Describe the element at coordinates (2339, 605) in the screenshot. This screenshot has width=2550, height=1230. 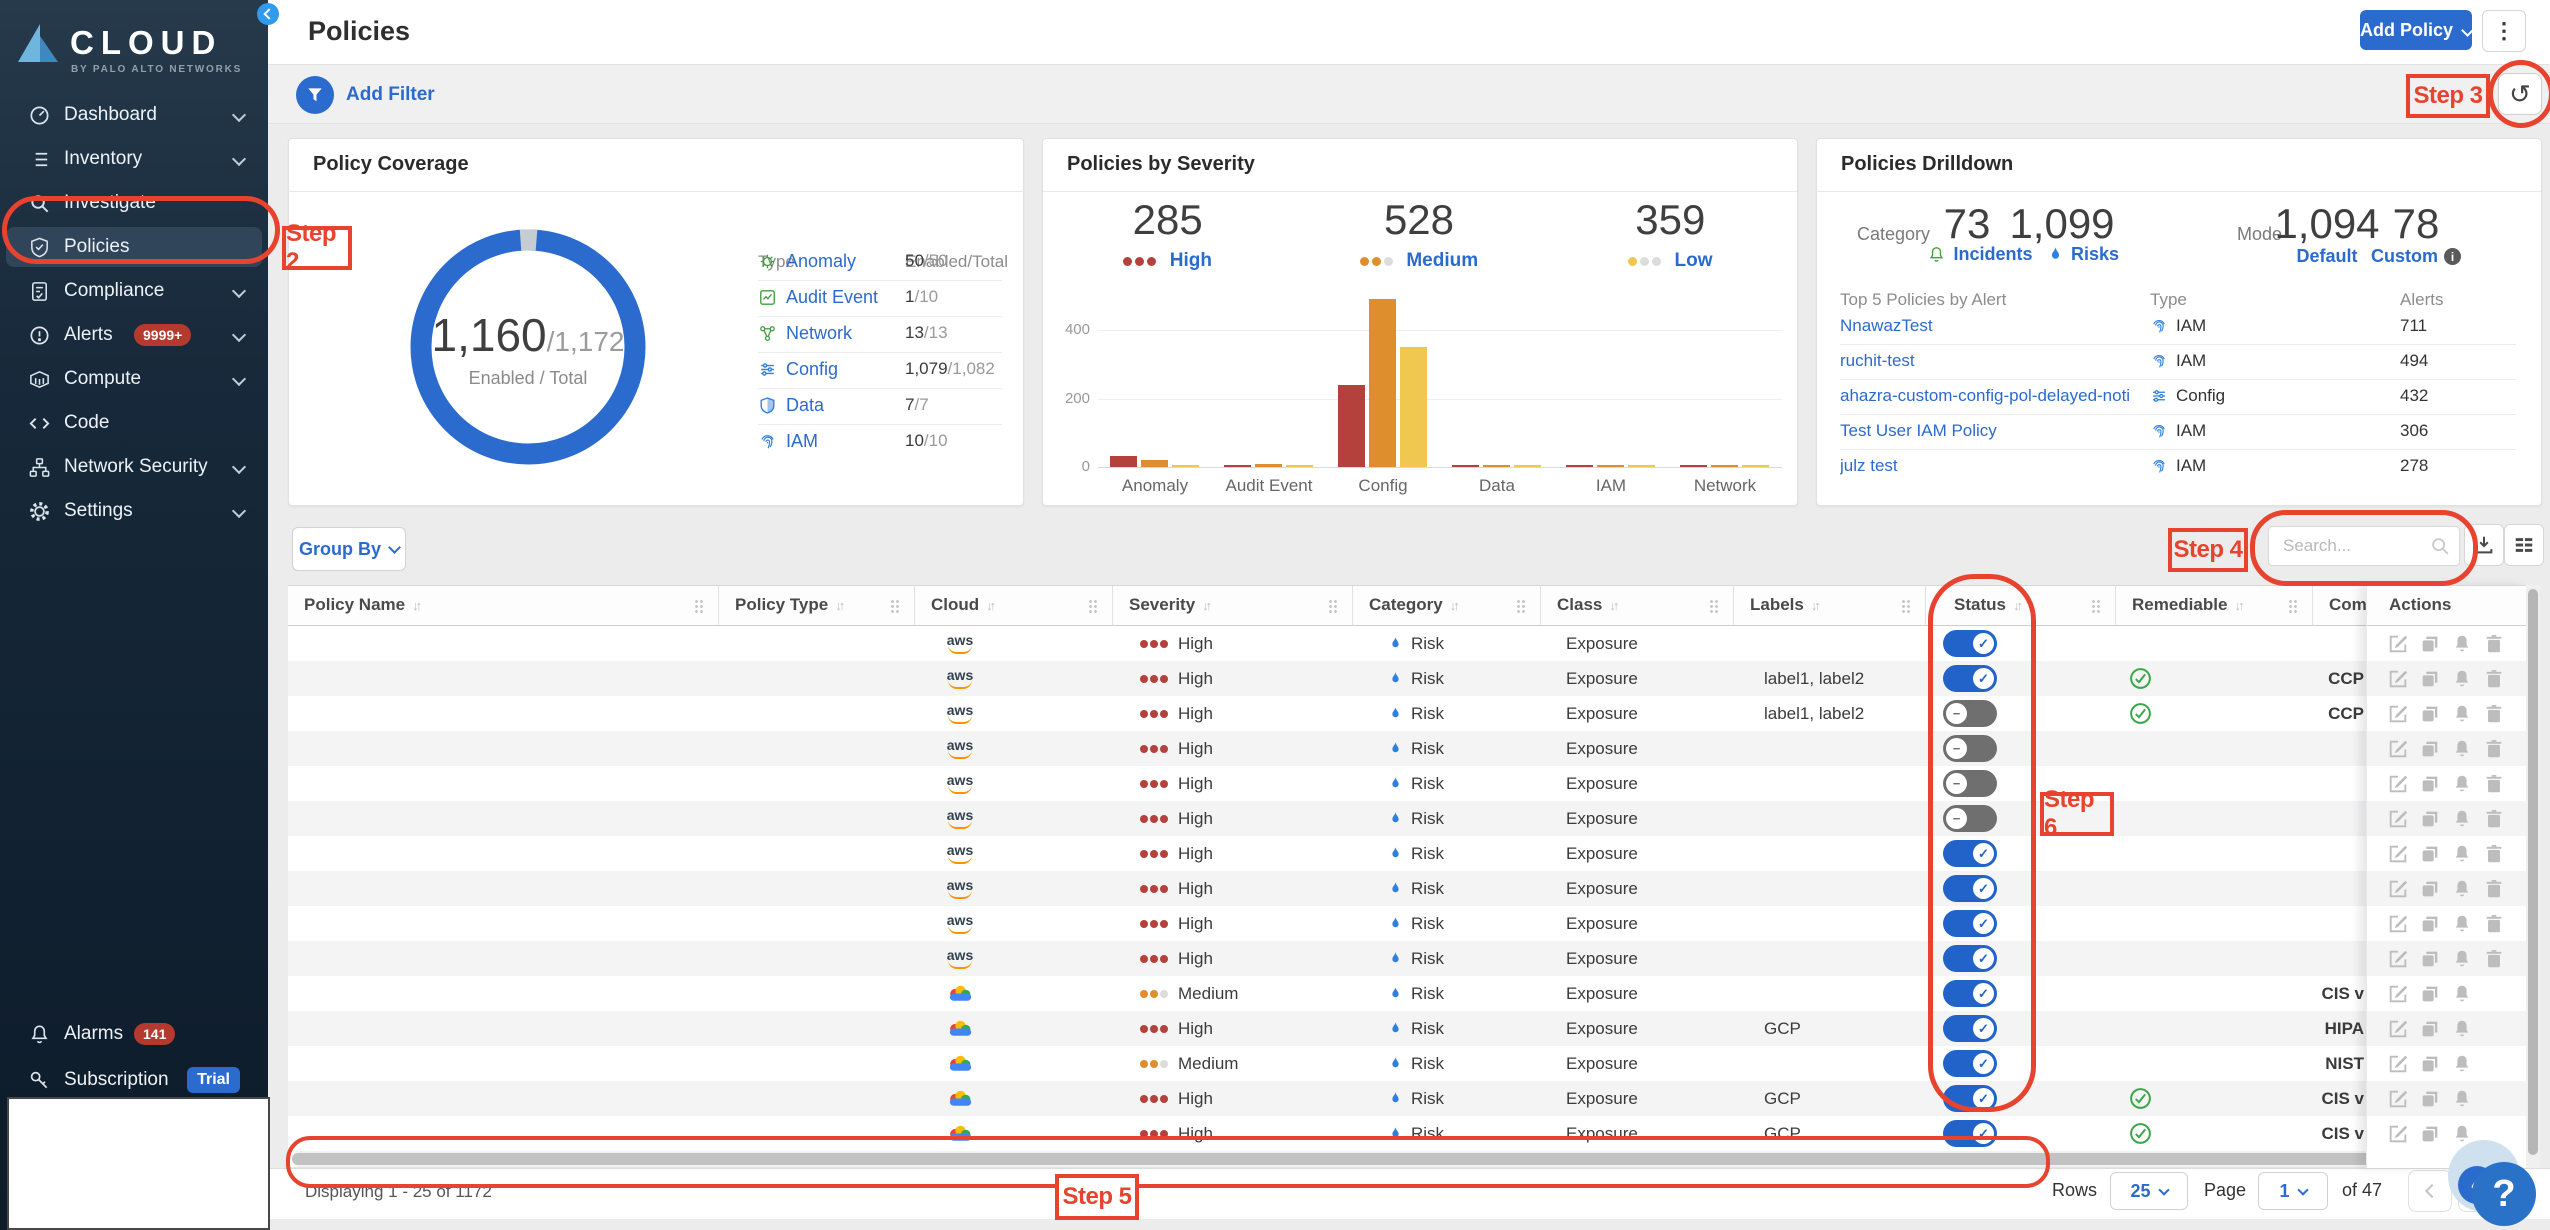
I see `column-header-comp: Comp` at that location.